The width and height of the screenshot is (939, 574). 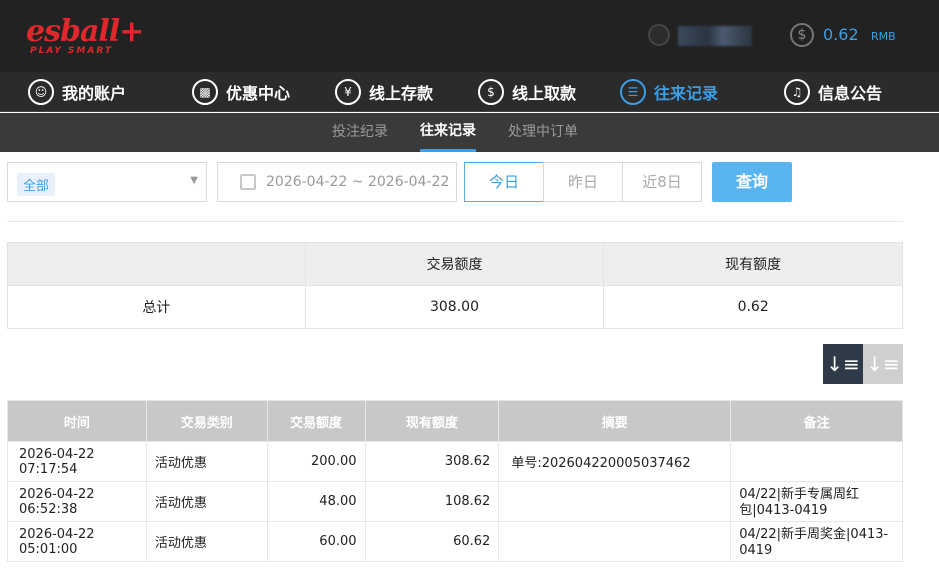 I want to click on balance-cell: 108.62, so click(x=432, y=501).